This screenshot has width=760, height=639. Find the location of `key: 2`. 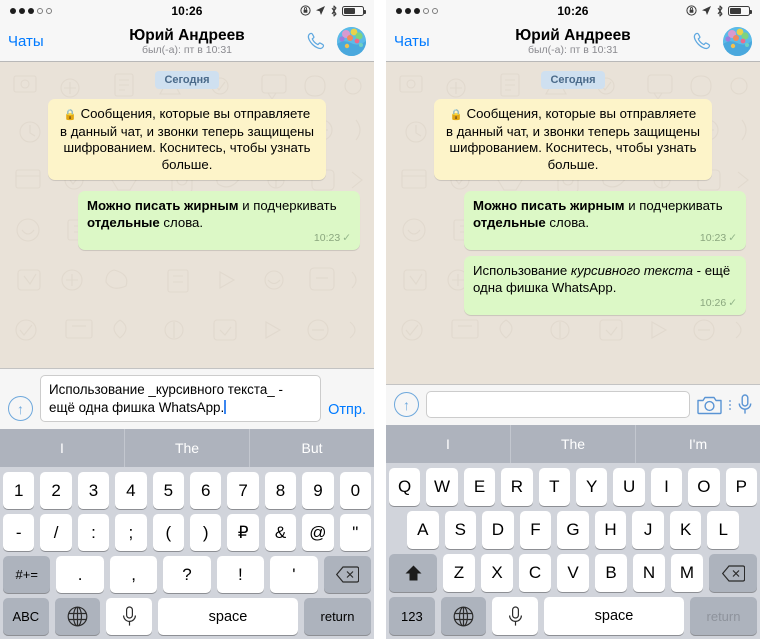

key: 2 is located at coordinates (56, 490).